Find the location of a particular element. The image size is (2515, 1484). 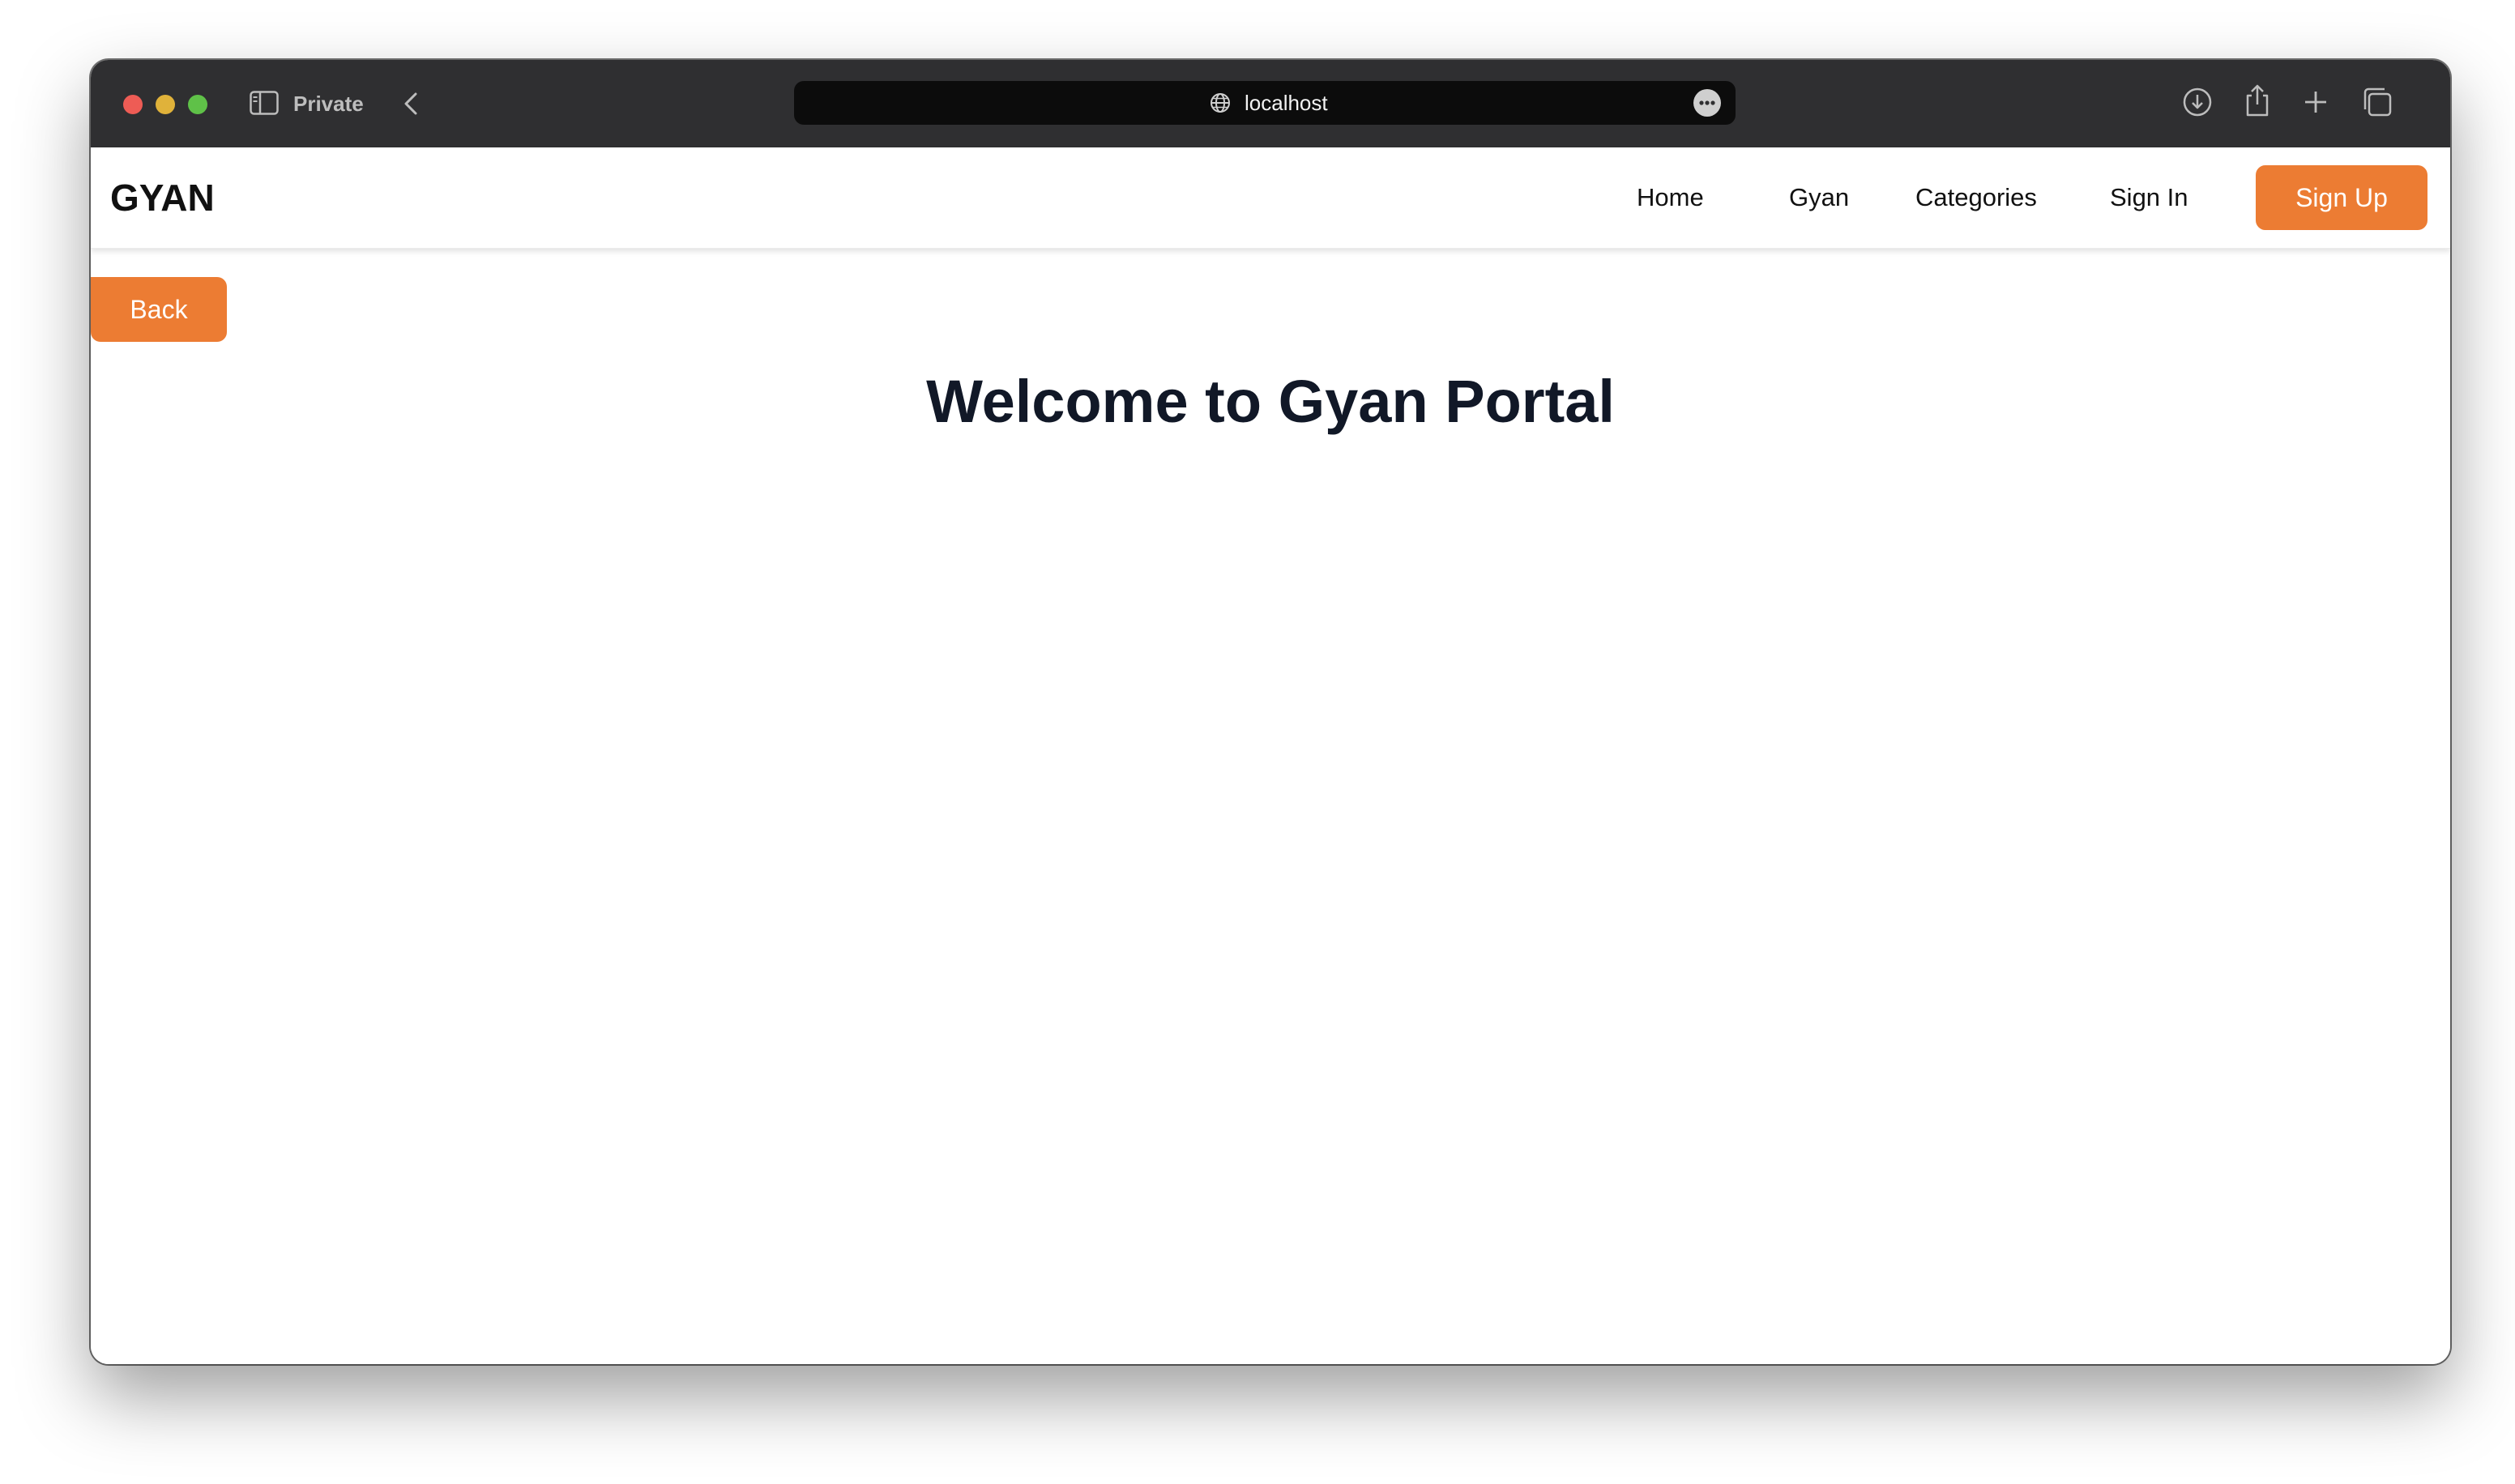

browser-toolbar: Private localhost is located at coordinates (1270, 104).